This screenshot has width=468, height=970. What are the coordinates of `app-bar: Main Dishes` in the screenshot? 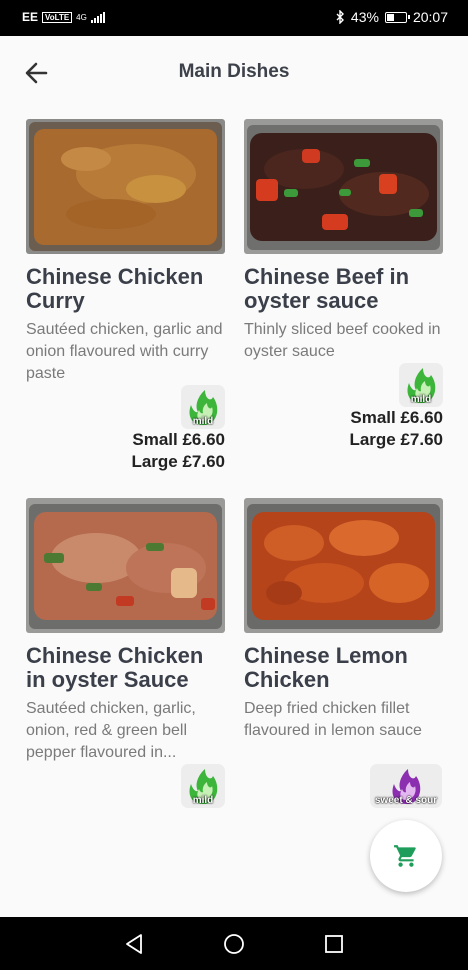 It's located at (234, 71).